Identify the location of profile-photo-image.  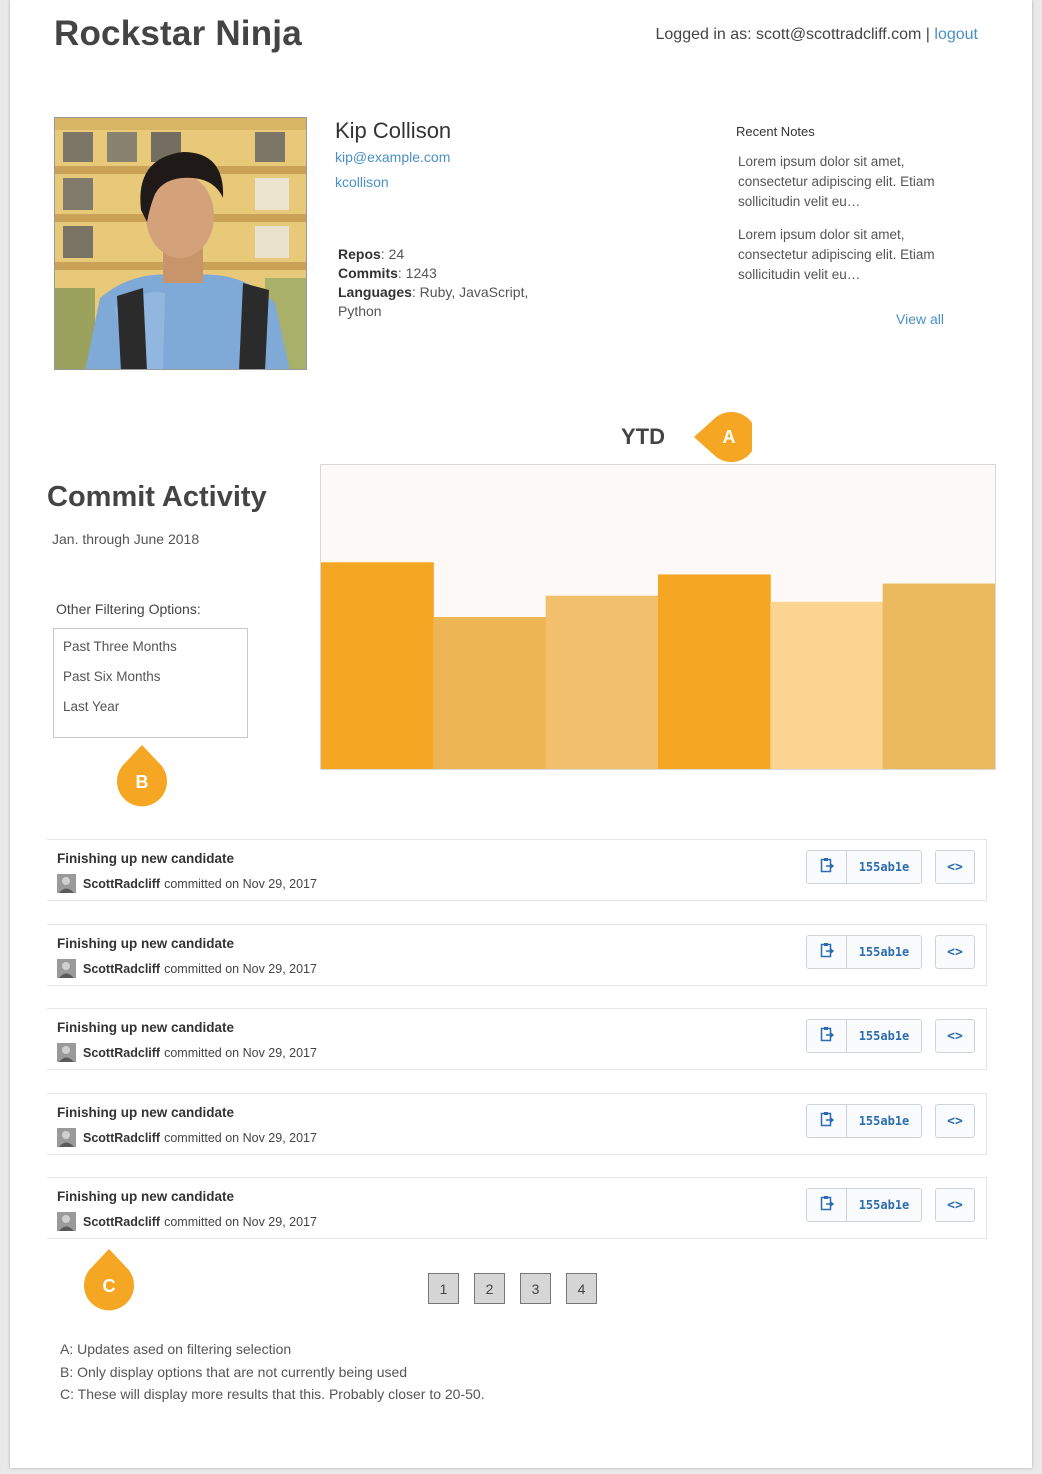
(180, 243).